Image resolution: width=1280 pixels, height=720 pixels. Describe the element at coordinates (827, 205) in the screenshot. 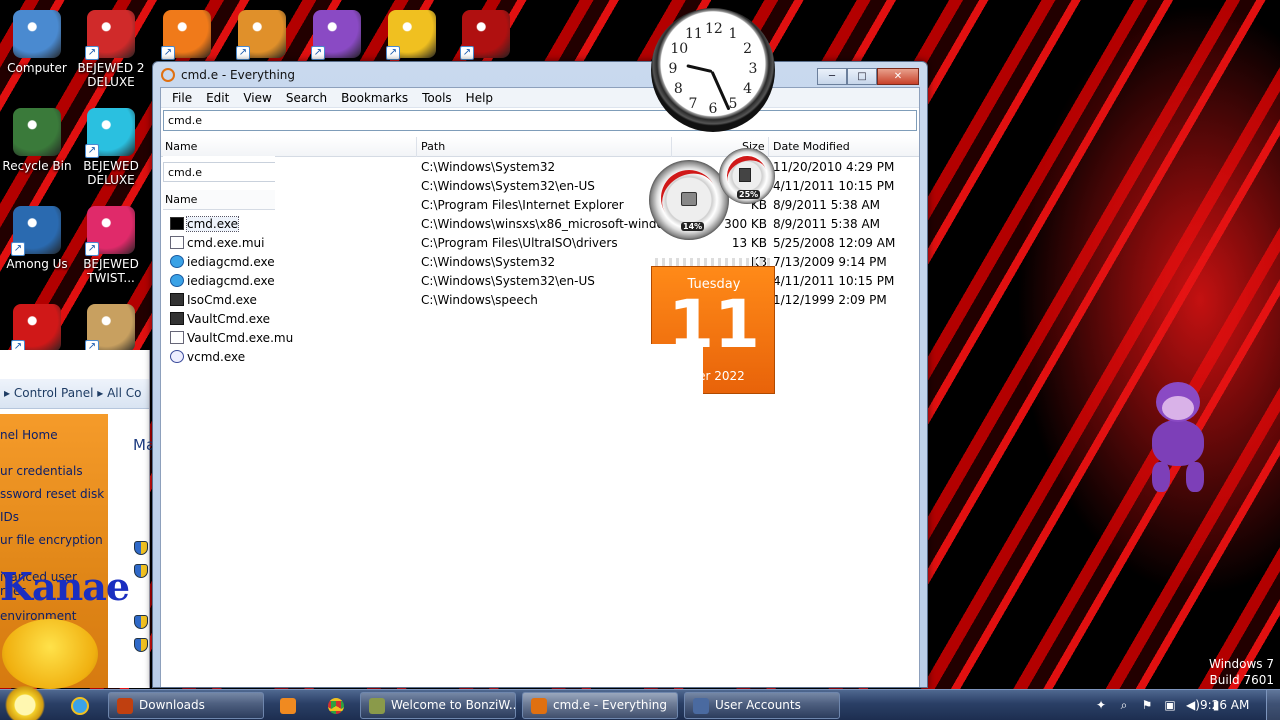

I see `file-date: 8/9/2011 5:38 AM` at that location.